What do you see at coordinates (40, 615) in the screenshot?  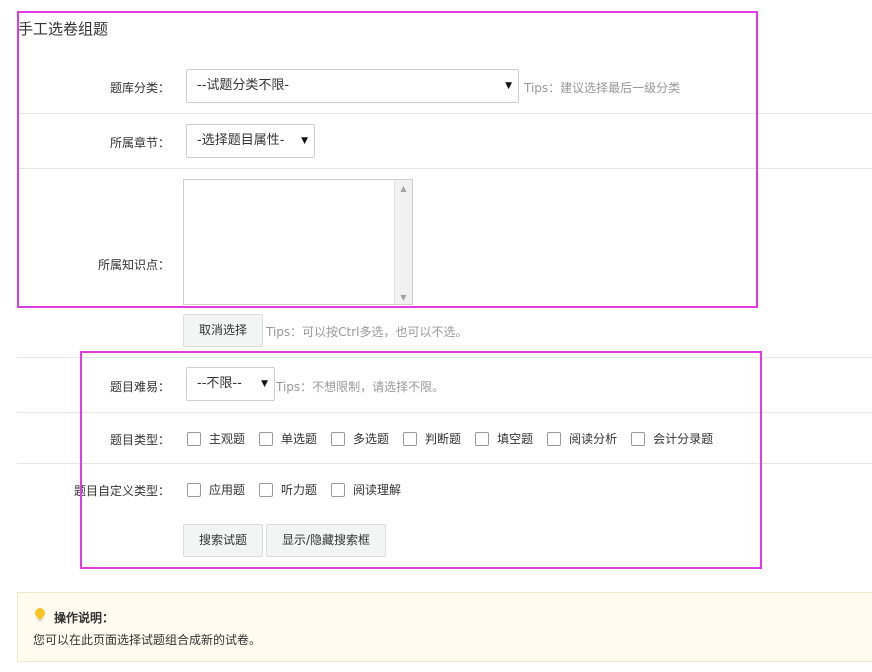 I see `lightbulb-icon` at bounding box center [40, 615].